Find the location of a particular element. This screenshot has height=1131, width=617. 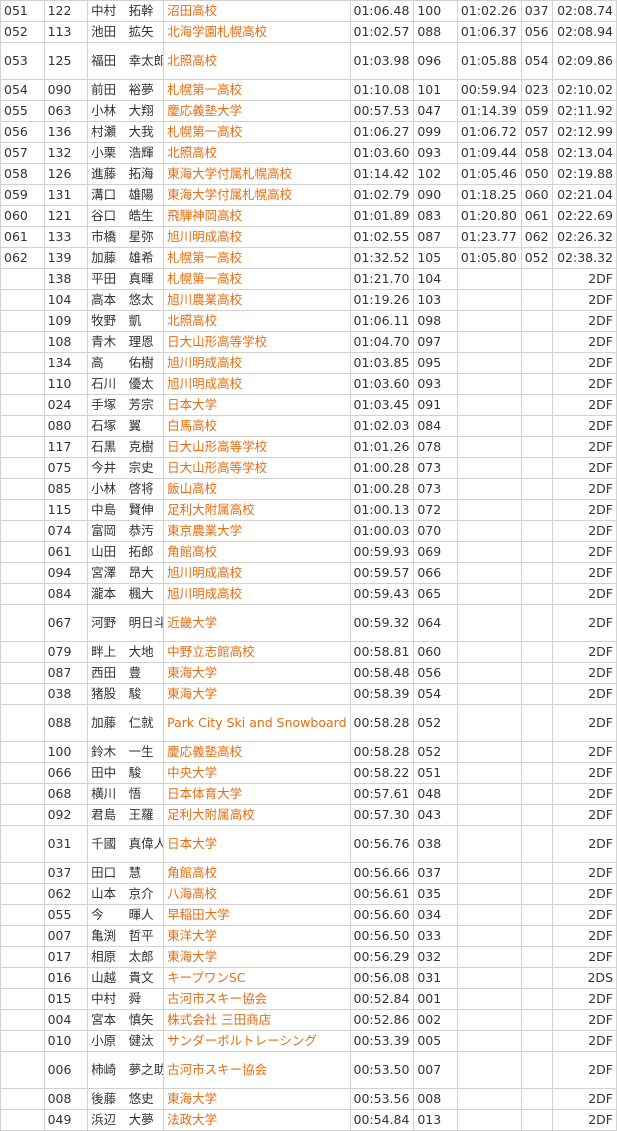

total-time: 02:08.94 is located at coordinates (584, 32).